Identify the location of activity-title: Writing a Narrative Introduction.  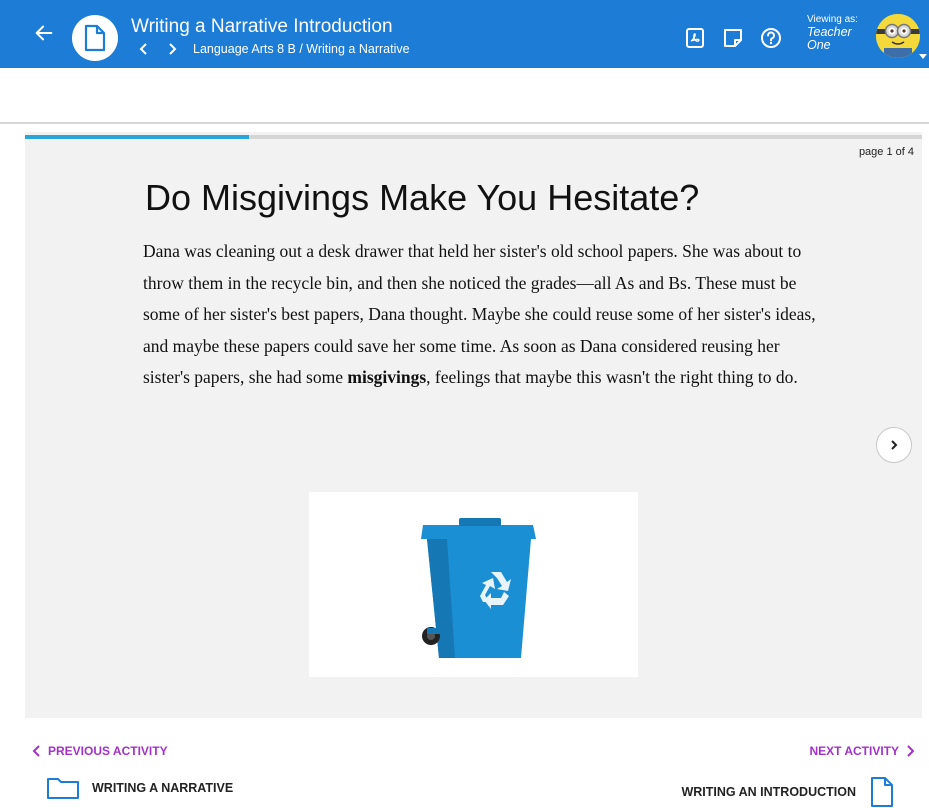
(262, 26).